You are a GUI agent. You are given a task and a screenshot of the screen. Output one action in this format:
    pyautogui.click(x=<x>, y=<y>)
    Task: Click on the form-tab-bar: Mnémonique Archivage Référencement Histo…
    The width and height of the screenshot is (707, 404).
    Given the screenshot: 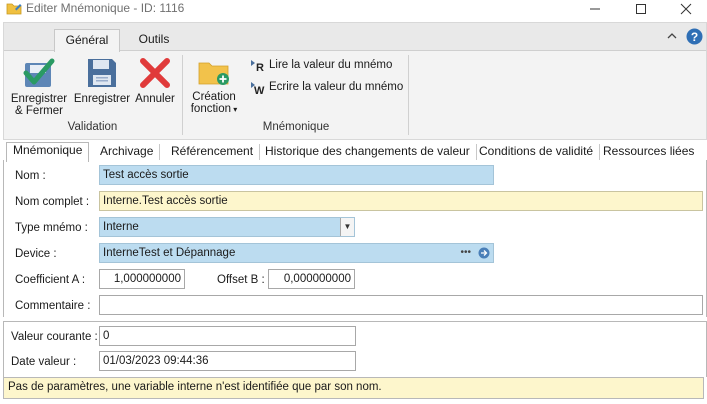 What is the action you would take?
    pyautogui.click(x=355, y=151)
    